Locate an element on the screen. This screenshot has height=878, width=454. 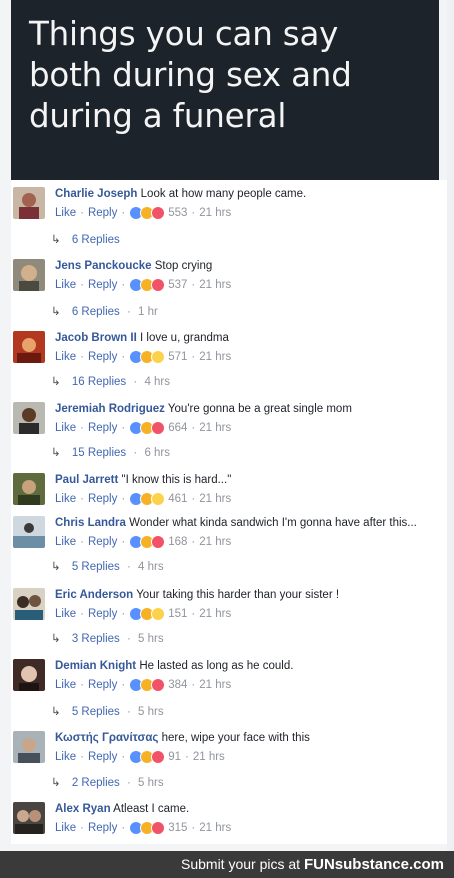
comment-body: You're gonna be a great single mom is located at coordinates (259, 409).